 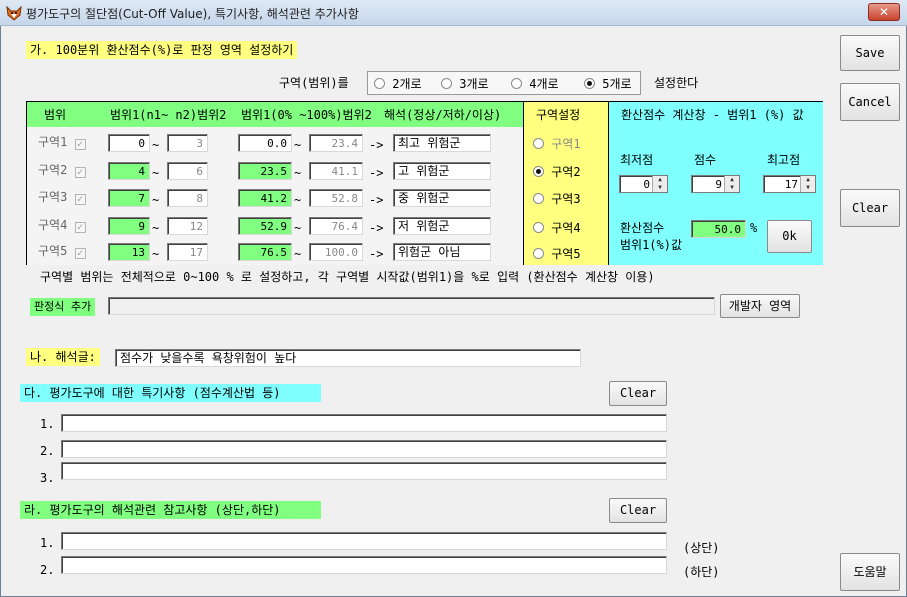 I want to click on calc-min-spinner: 0 ▲ ▼, so click(x=643, y=184).